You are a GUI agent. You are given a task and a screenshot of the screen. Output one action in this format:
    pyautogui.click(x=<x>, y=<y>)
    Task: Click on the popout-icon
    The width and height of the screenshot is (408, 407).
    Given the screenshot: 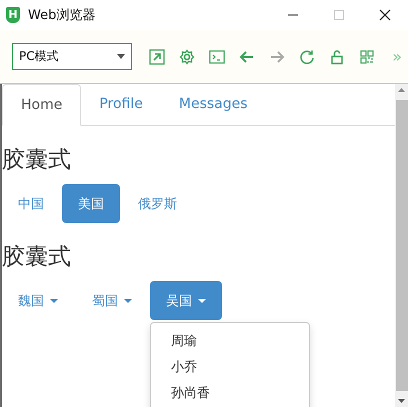 What is the action you would take?
    pyautogui.click(x=157, y=56)
    